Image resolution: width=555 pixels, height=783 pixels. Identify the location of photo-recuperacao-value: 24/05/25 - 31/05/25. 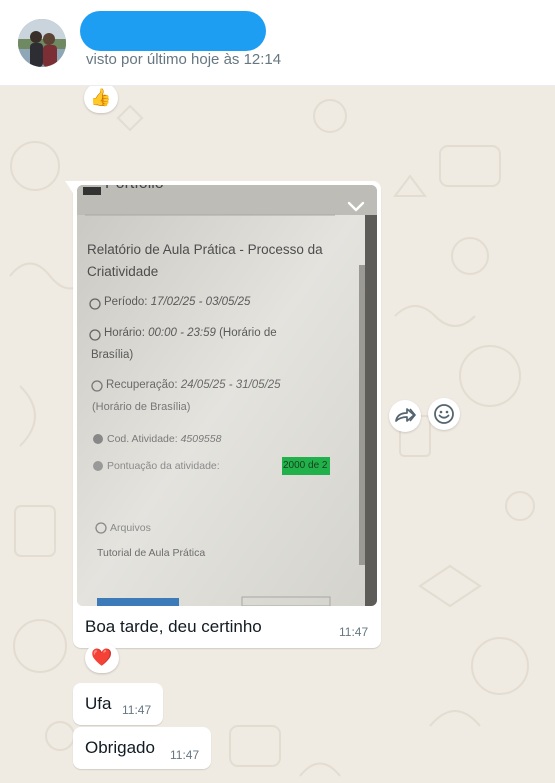
(230, 385).